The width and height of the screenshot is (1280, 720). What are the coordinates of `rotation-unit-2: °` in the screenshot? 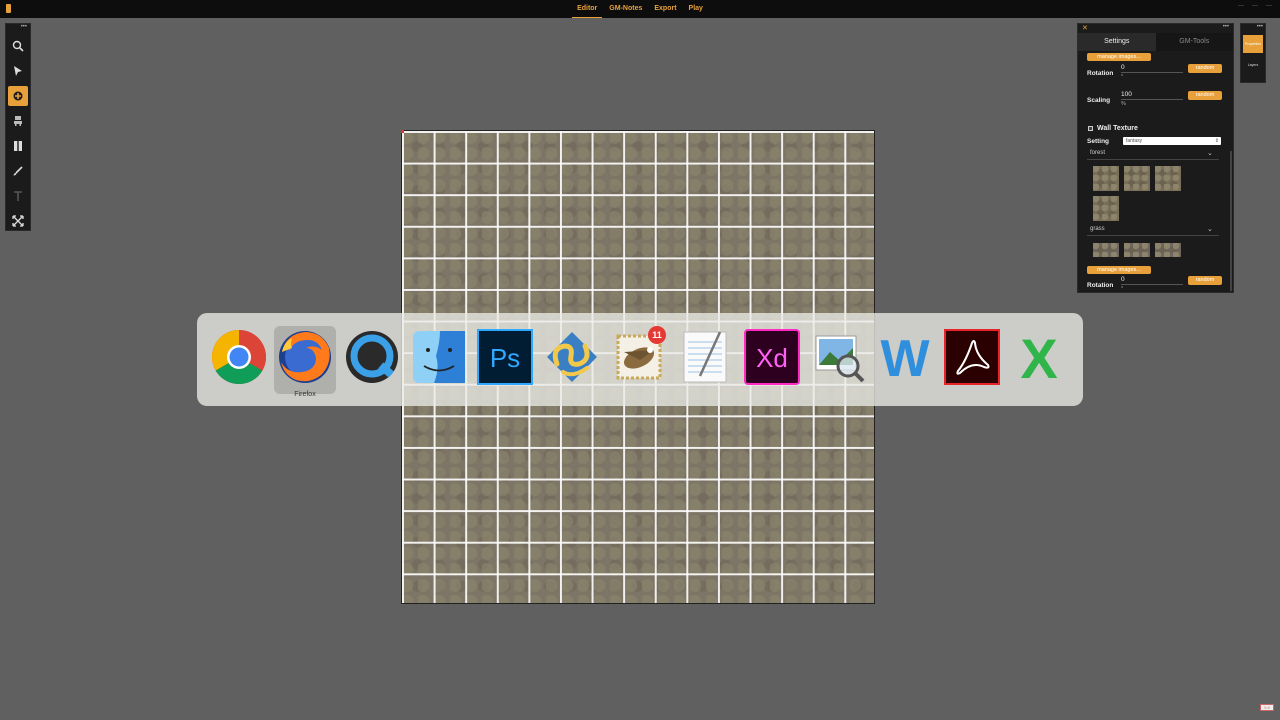 It's located at (1122, 289).